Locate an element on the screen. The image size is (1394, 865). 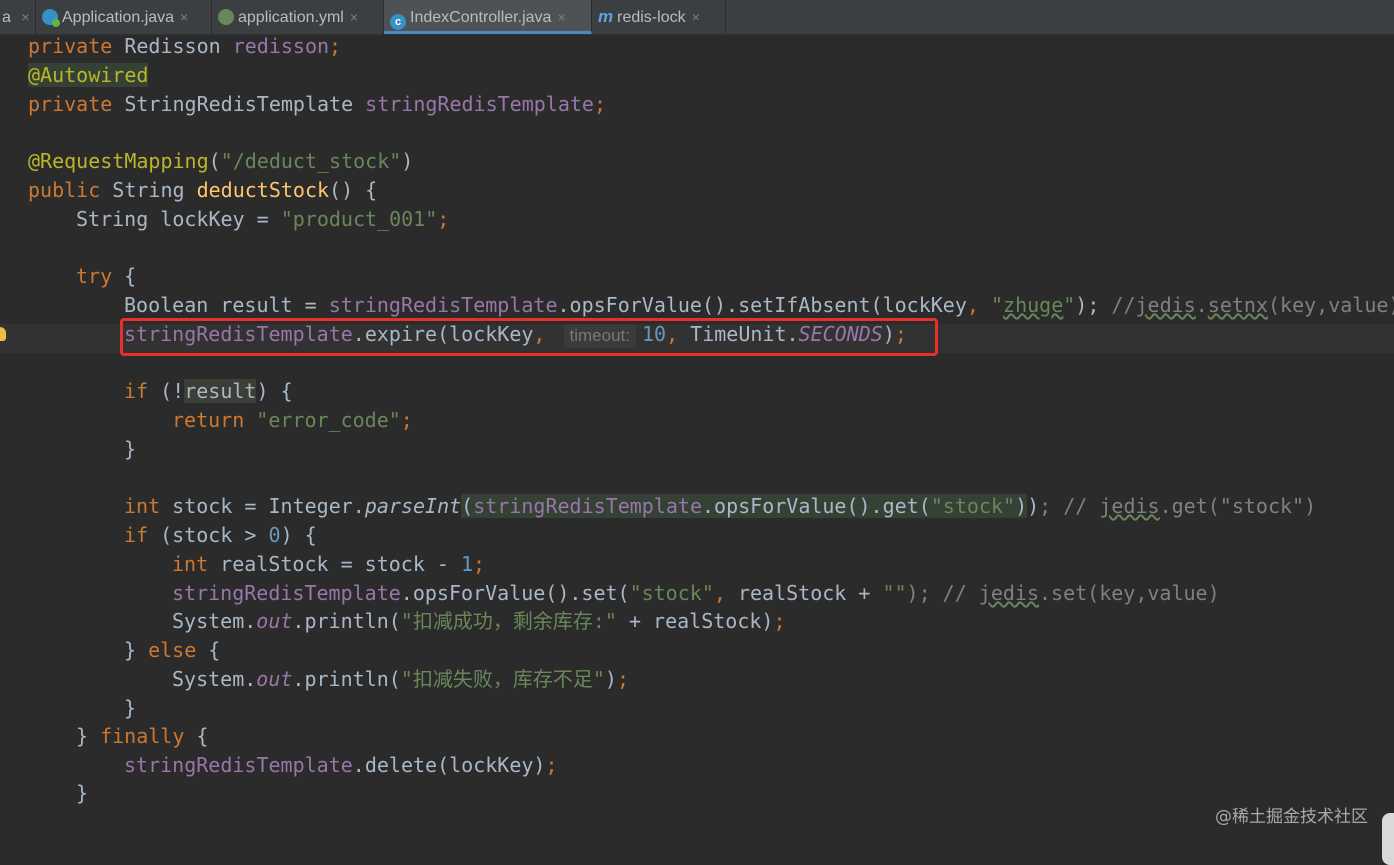
tab-label: redis-lock is located at coordinates (651, 17).